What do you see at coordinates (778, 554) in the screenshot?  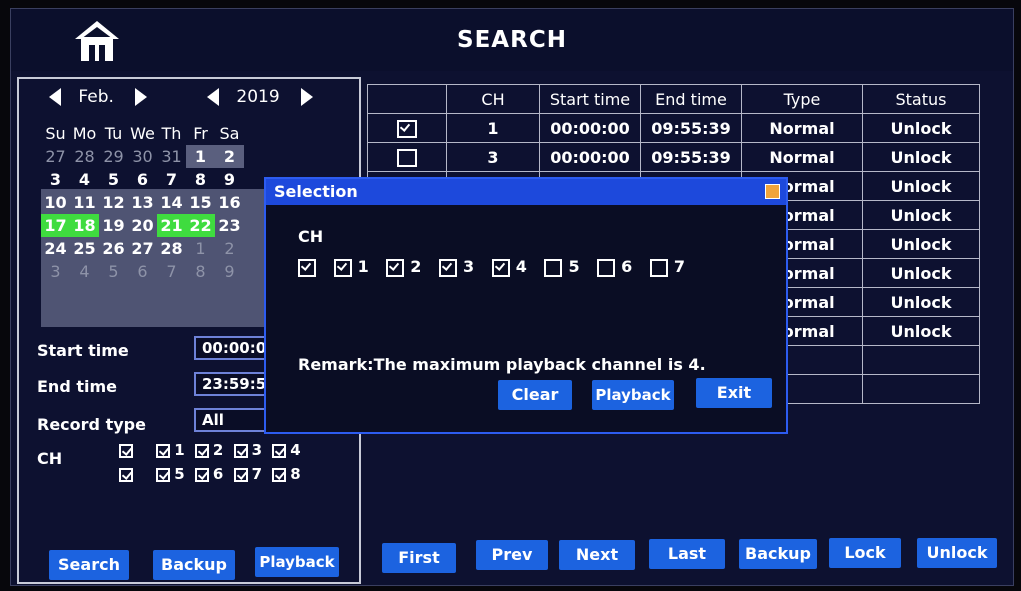 I see `backup-files-button: Backup` at bounding box center [778, 554].